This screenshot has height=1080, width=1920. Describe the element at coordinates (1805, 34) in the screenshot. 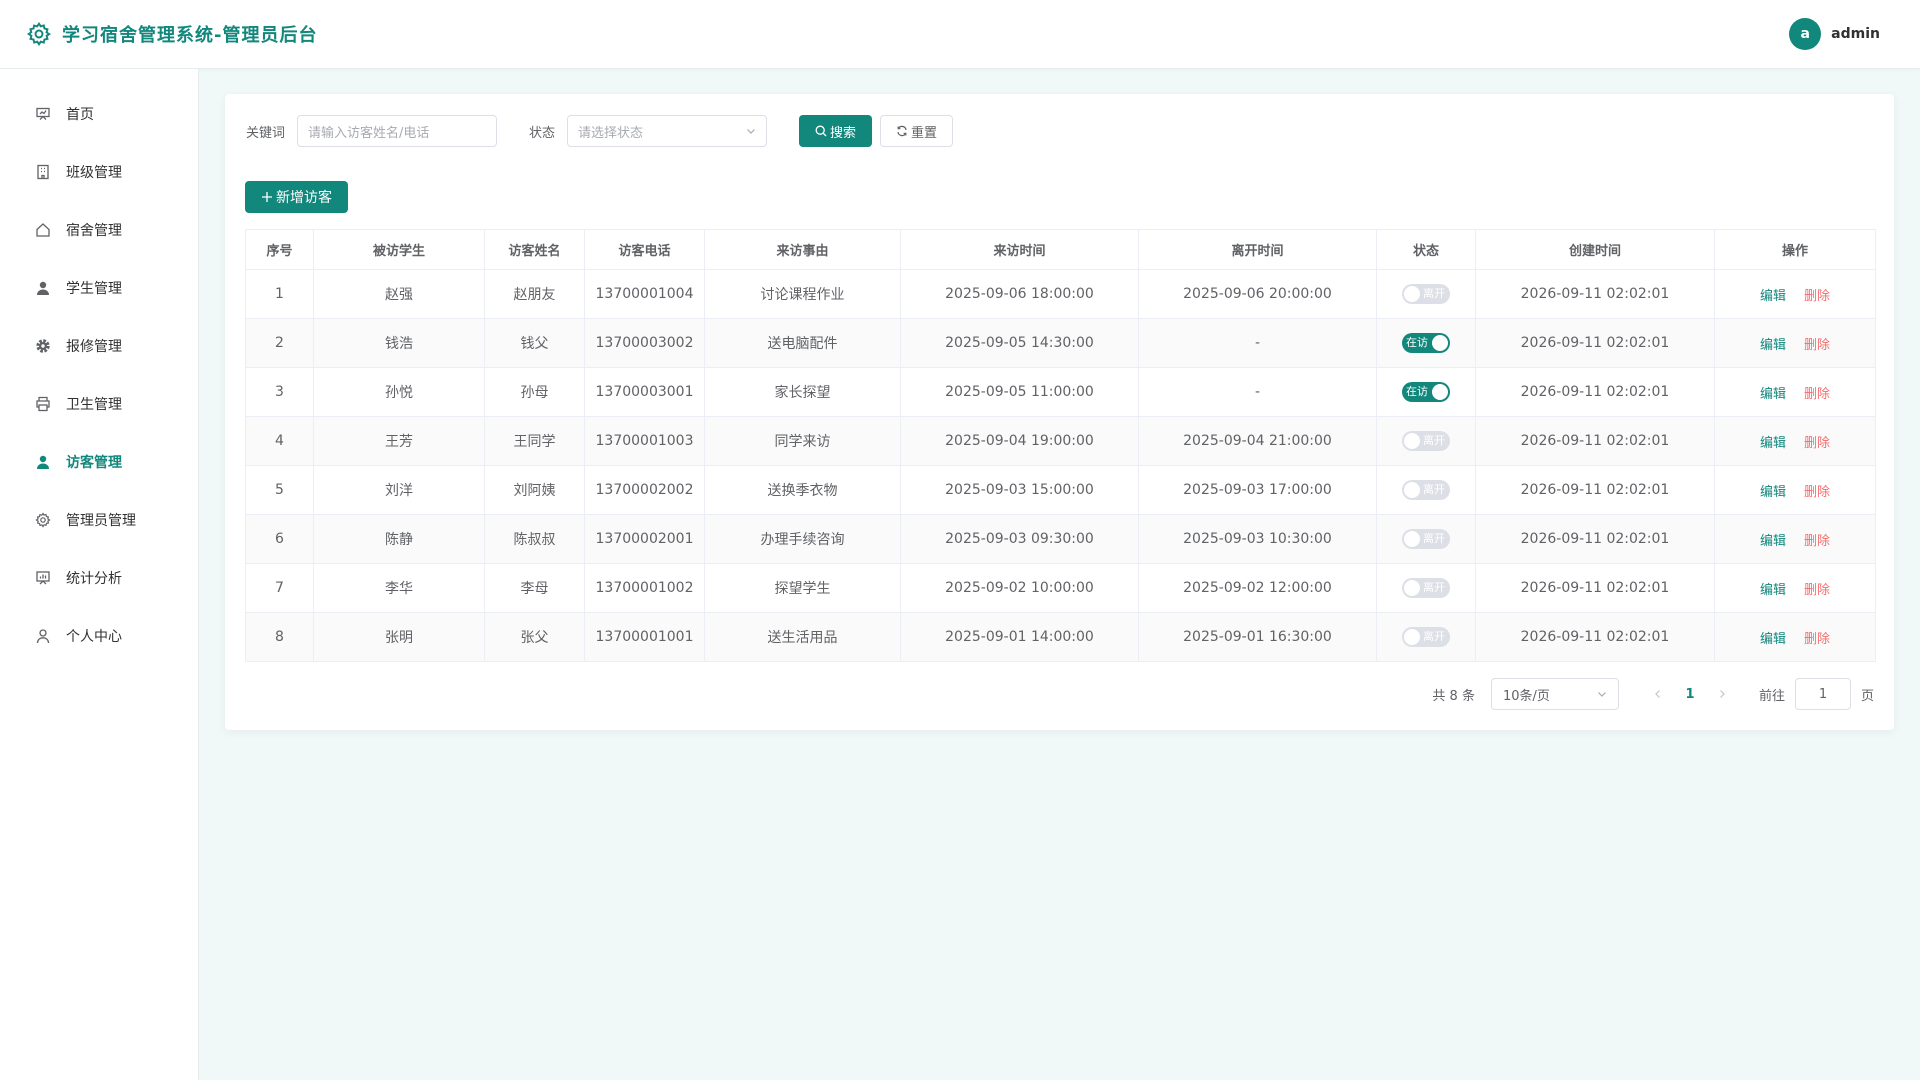

I see `avatar: a` at that location.